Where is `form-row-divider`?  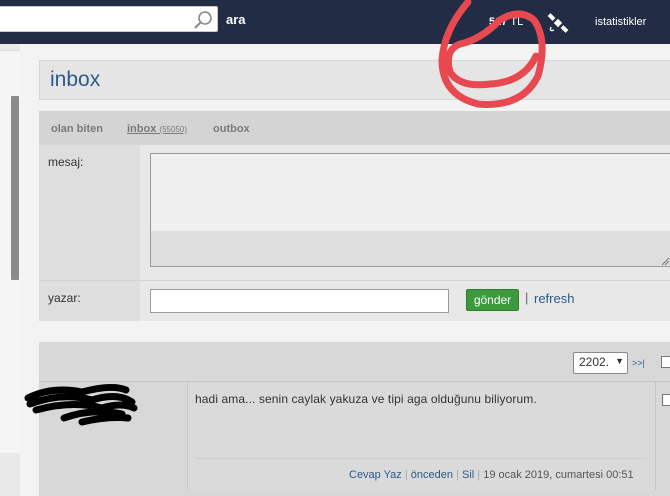
form-row-divider is located at coordinates (354, 280).